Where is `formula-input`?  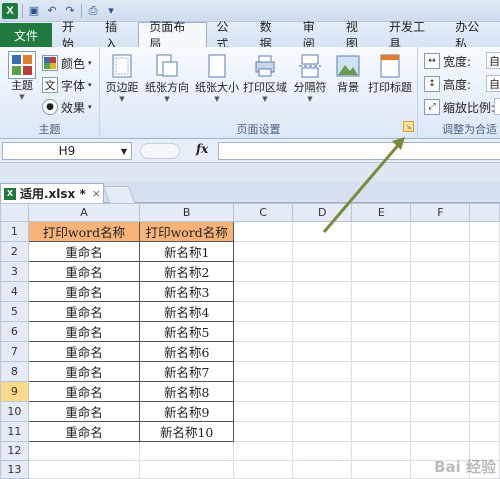
formula-input is located at coordinates (359, 151).